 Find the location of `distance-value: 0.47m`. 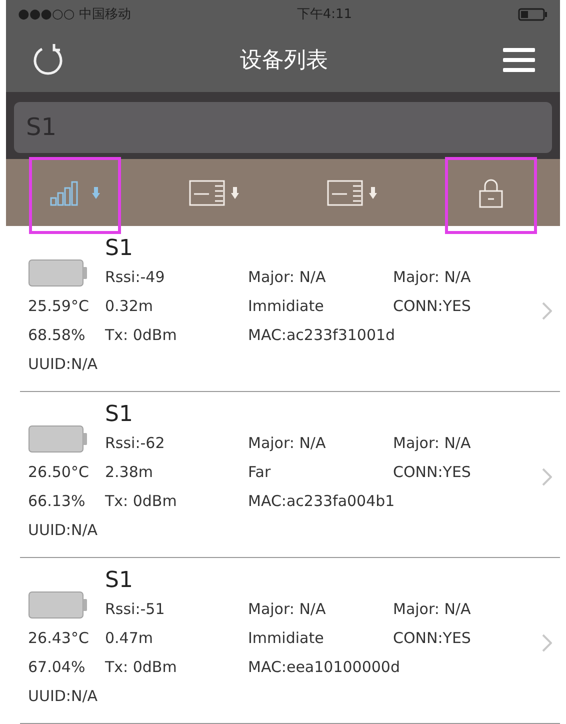

distance-value: 0.47m is located at coordinates (129, 638).